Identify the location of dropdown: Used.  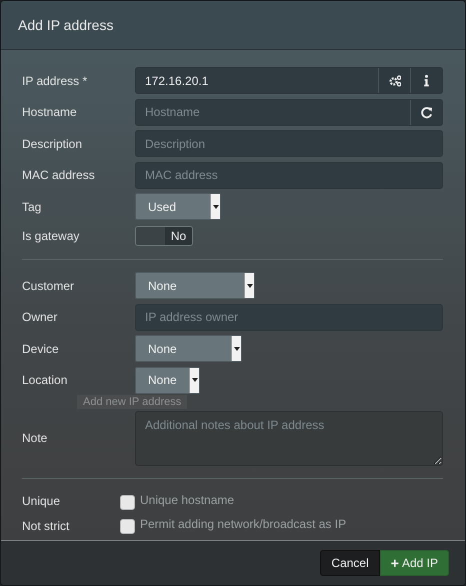
(178, 206).